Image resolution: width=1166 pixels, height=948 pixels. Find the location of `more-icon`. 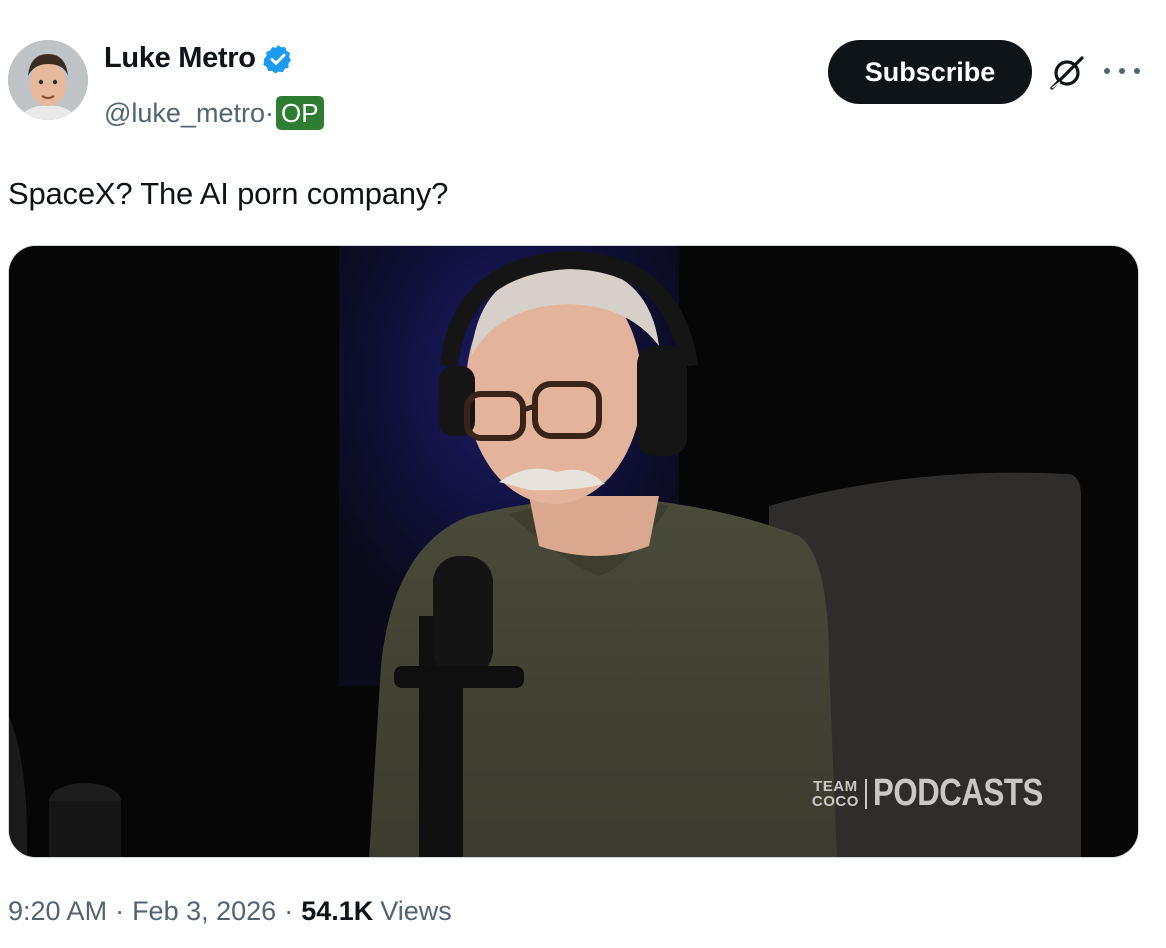

more-icon is located at coordinates (1122, 71).